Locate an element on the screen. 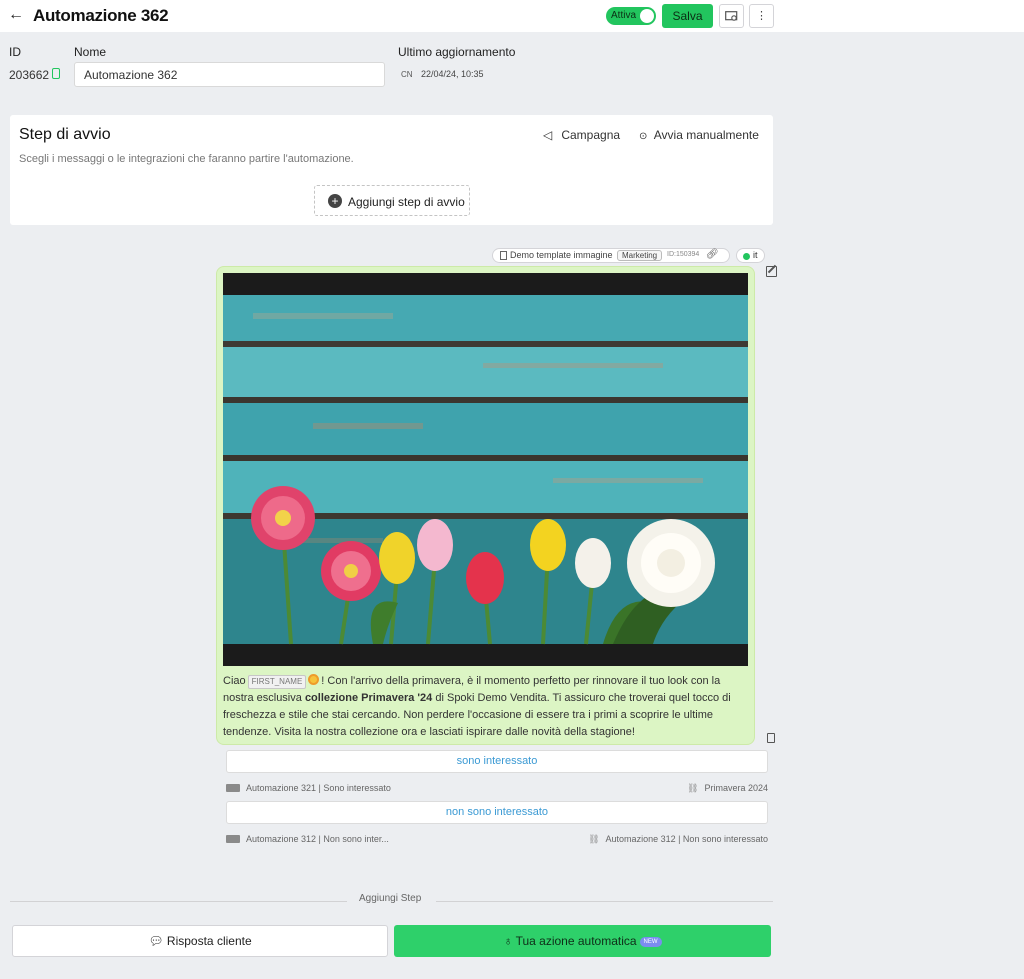 The width and height of the screenshot is (1024, 979). language-status-dot is located at coordinates (746, 256).